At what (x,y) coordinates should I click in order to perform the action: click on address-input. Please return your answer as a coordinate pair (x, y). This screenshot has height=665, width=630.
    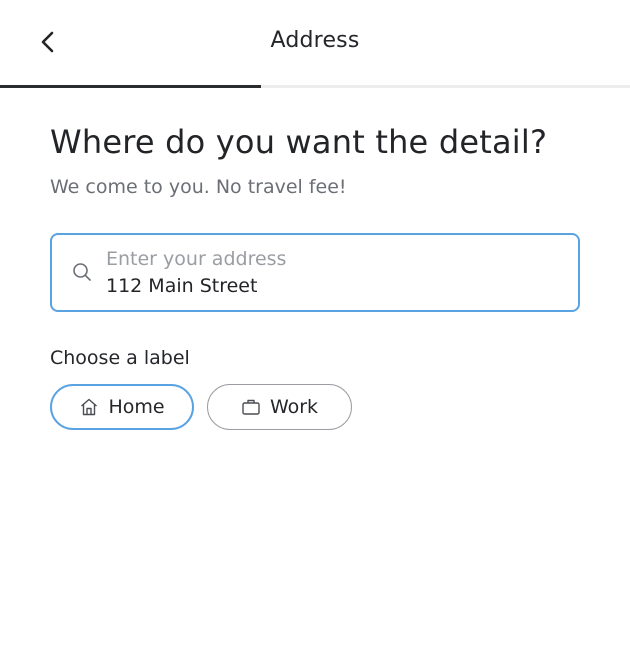
    Looking at the image, I should click on (331, 286).